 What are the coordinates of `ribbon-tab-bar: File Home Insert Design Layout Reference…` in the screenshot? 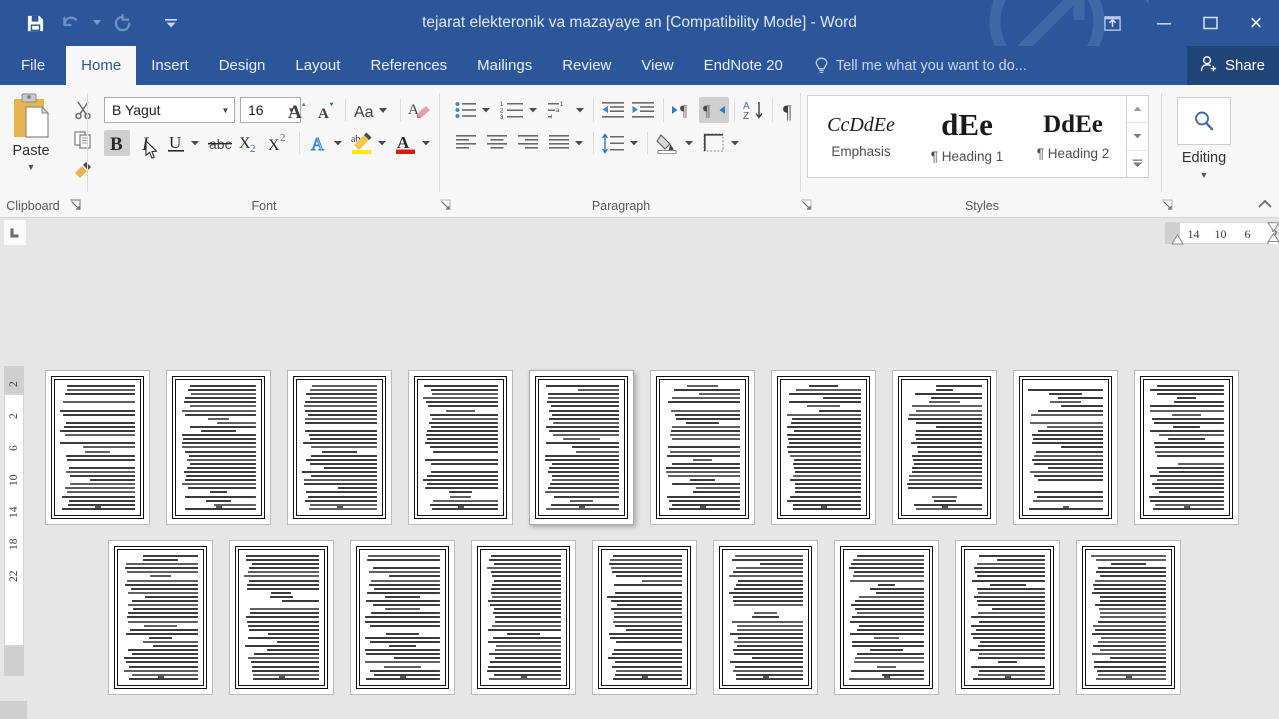 It's located at (639, 65).